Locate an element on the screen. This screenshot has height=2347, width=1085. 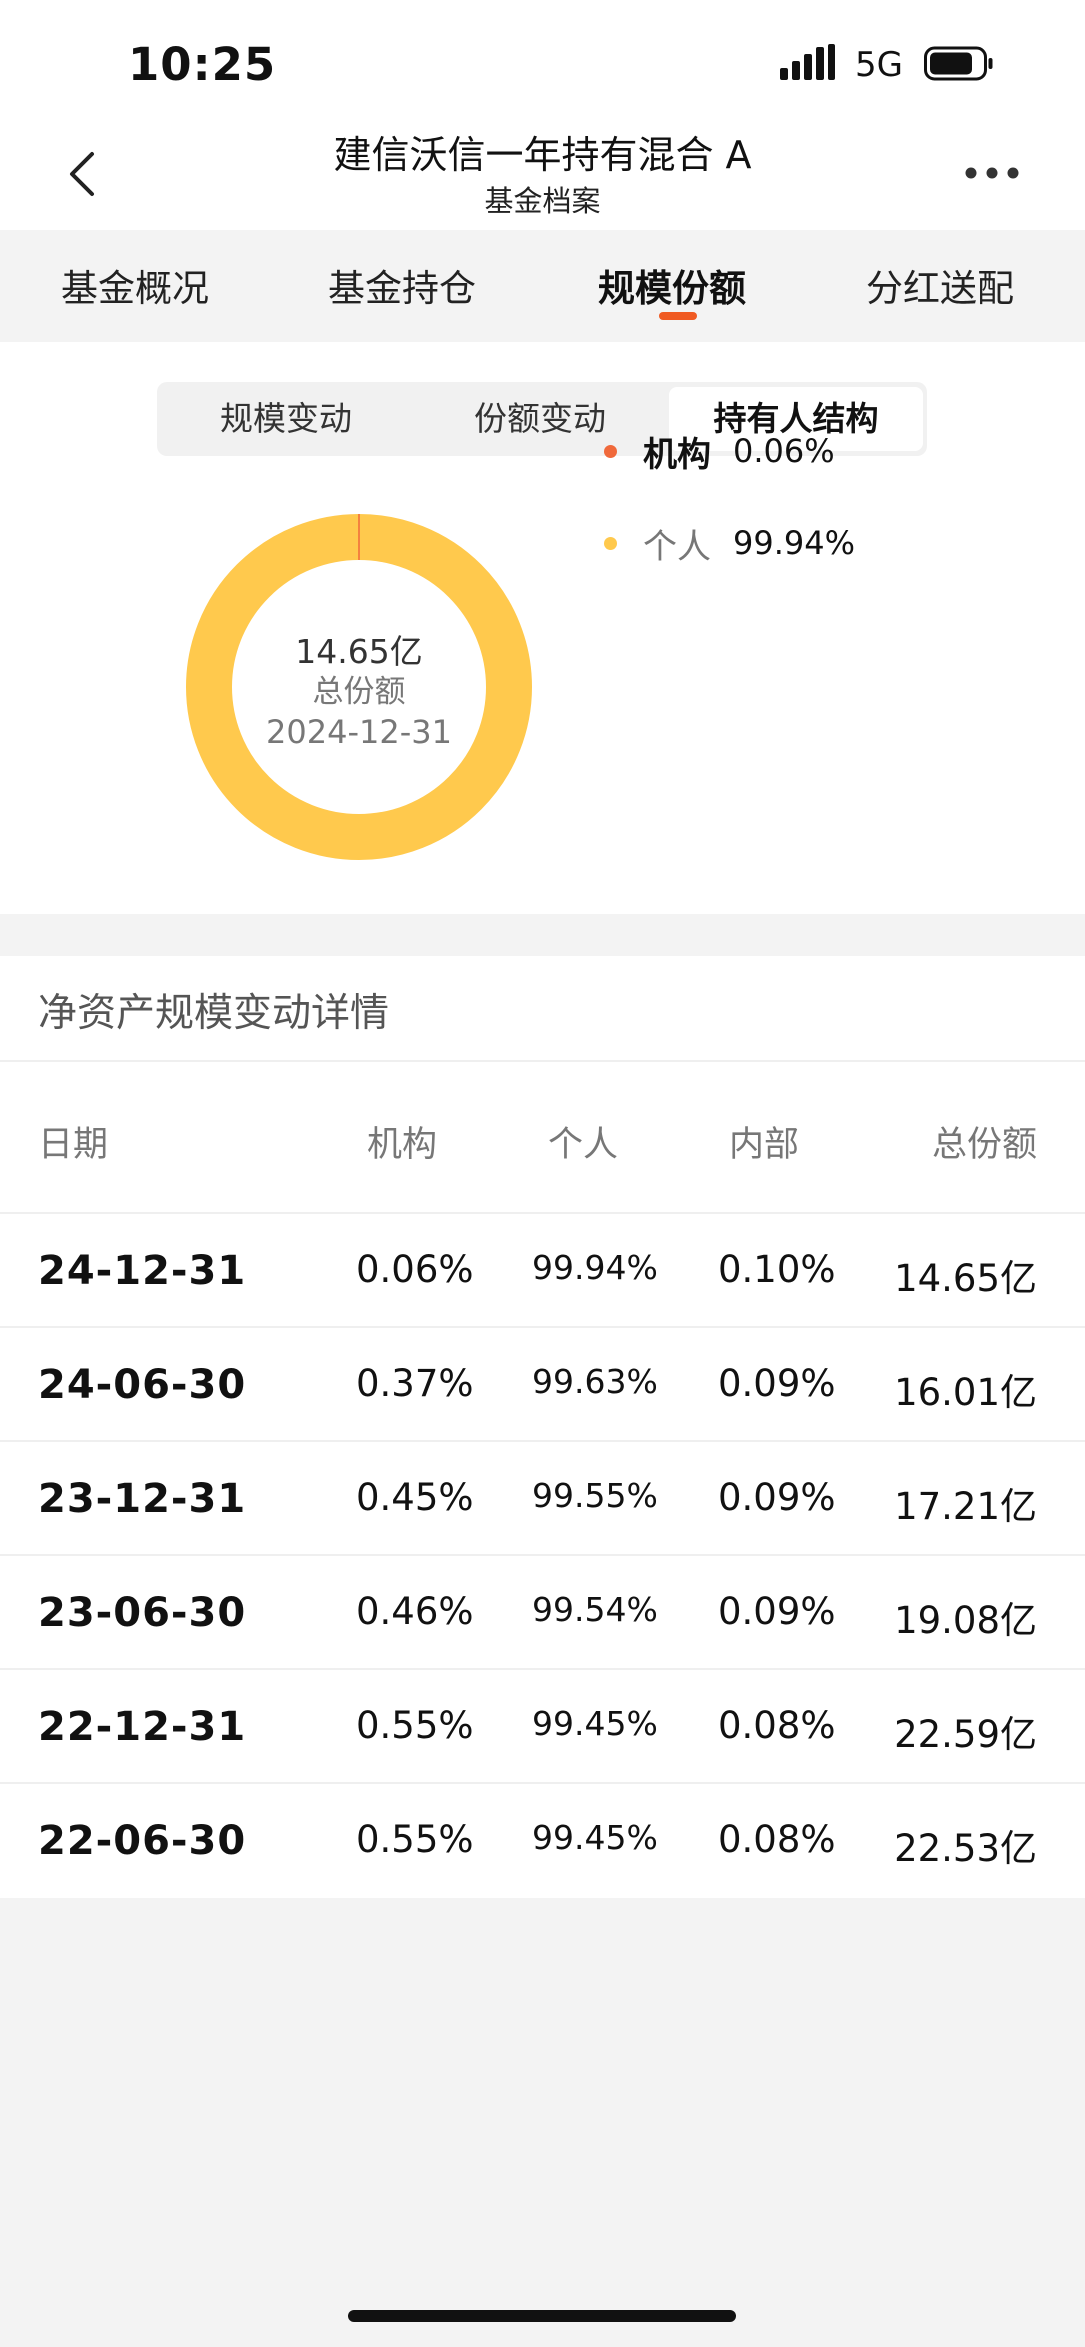
status-bar: 10:25 5G is located at coordinates (542, 59).